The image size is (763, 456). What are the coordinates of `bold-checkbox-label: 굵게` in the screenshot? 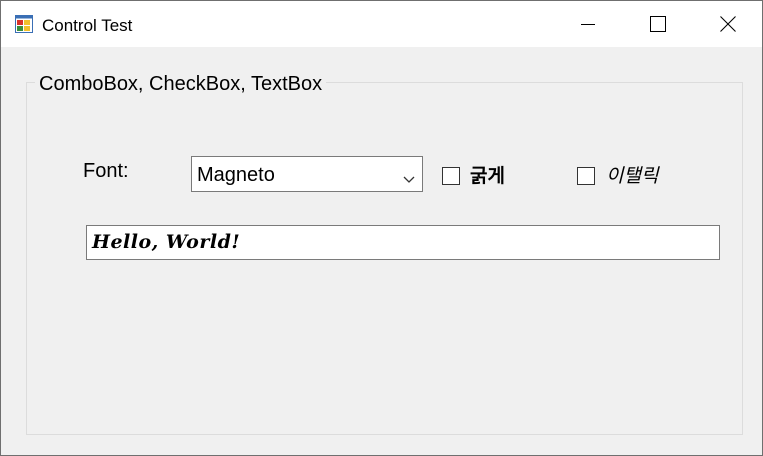 It's located at (487, 177).